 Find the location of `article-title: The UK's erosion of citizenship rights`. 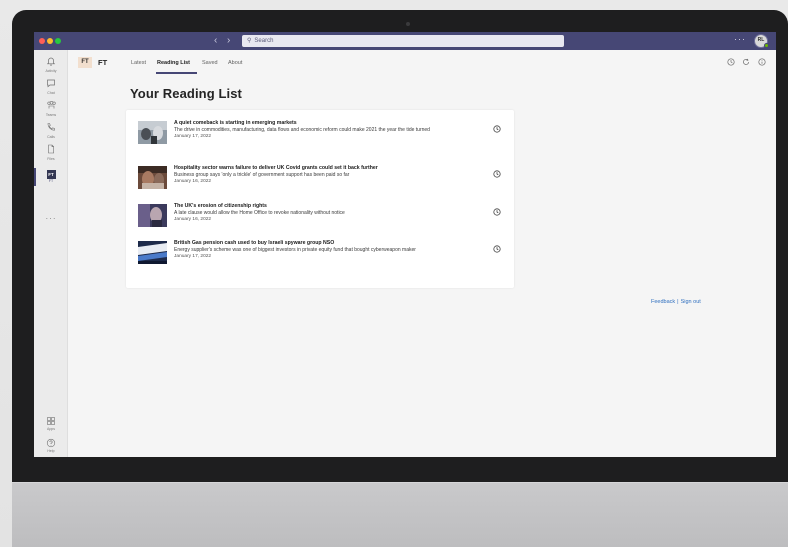

article-title: The UK's erosion of citizenship rights is located at coordinates (332, 206).